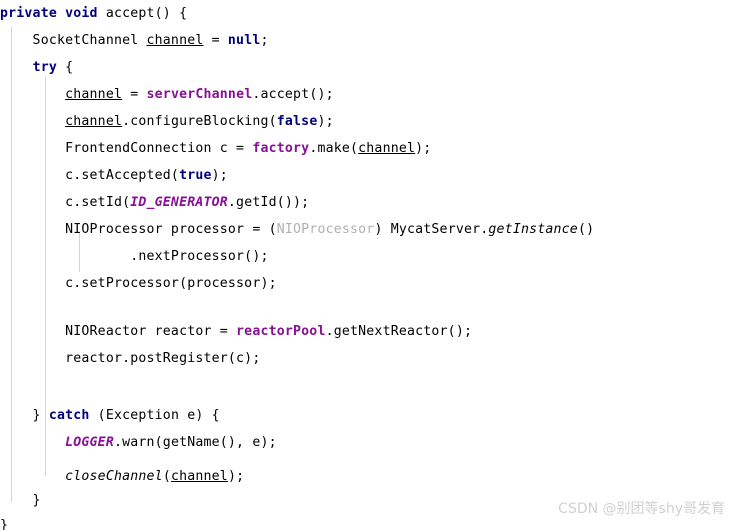  I want to click on code-line: channel.configureBlocking(false);, so click(167, 121).